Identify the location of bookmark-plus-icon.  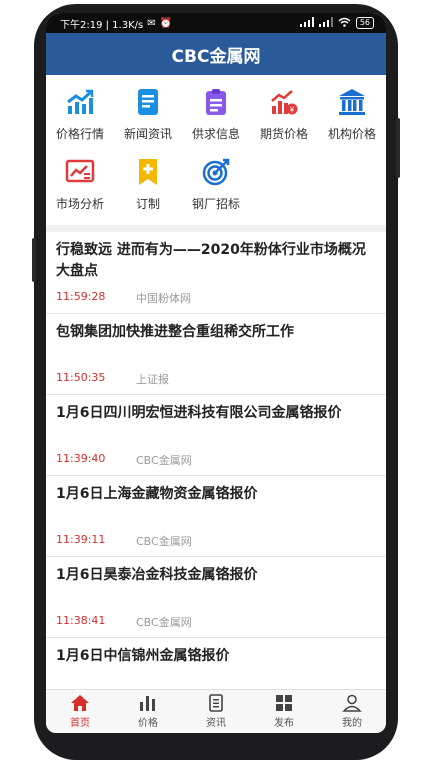
(148, 172).